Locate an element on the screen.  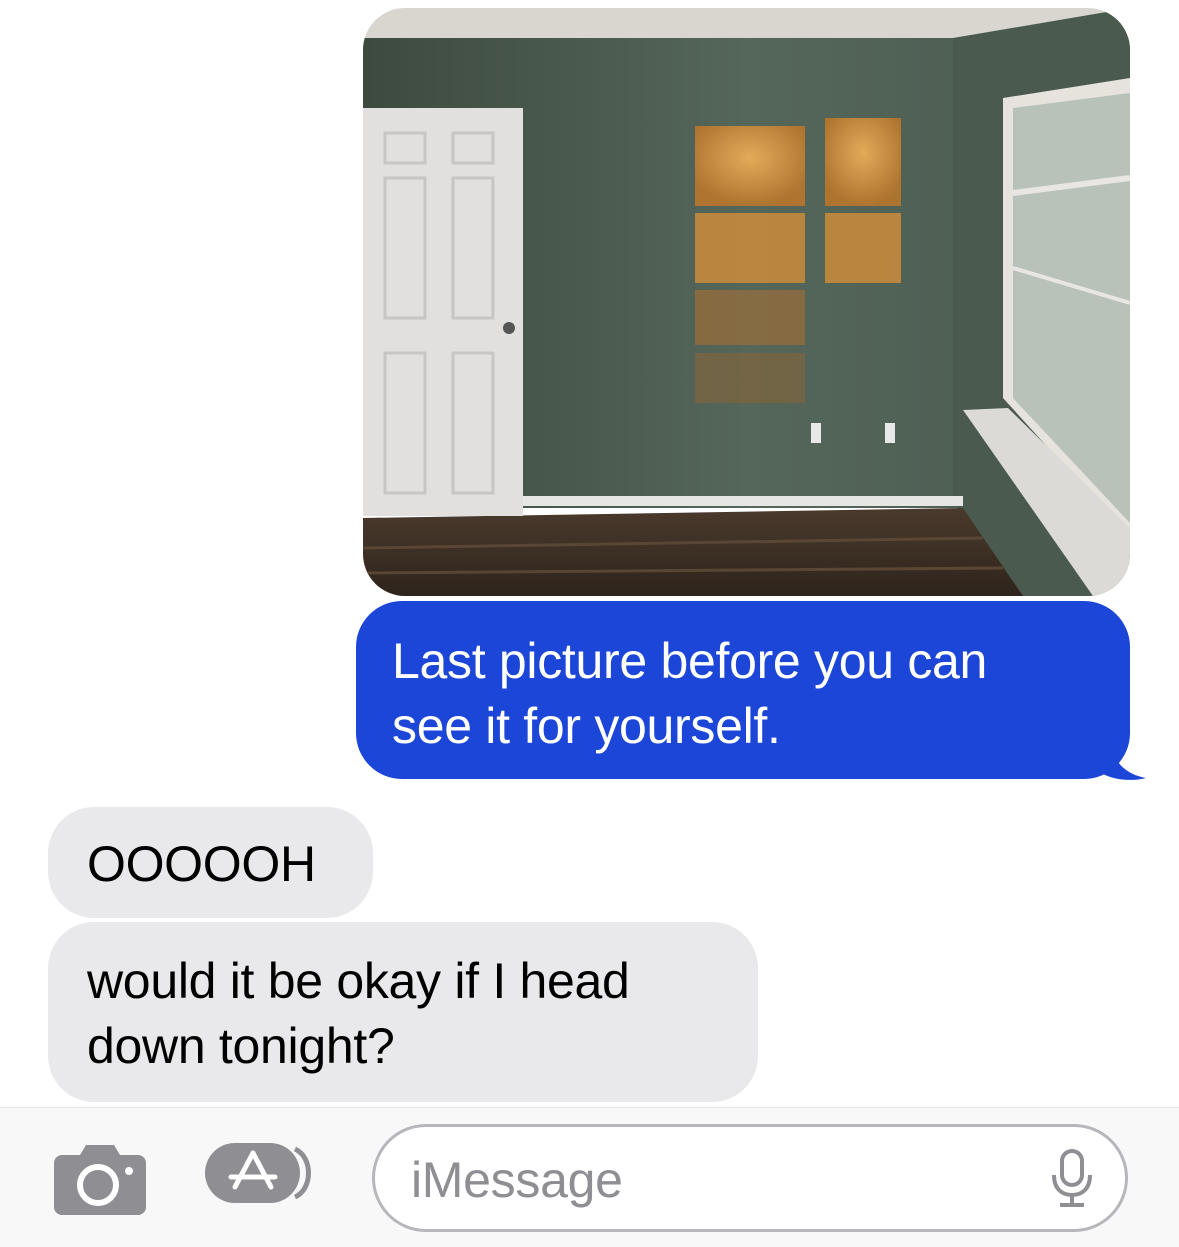
message-text-line: OOOOOH is located at coordinates (201, 864).